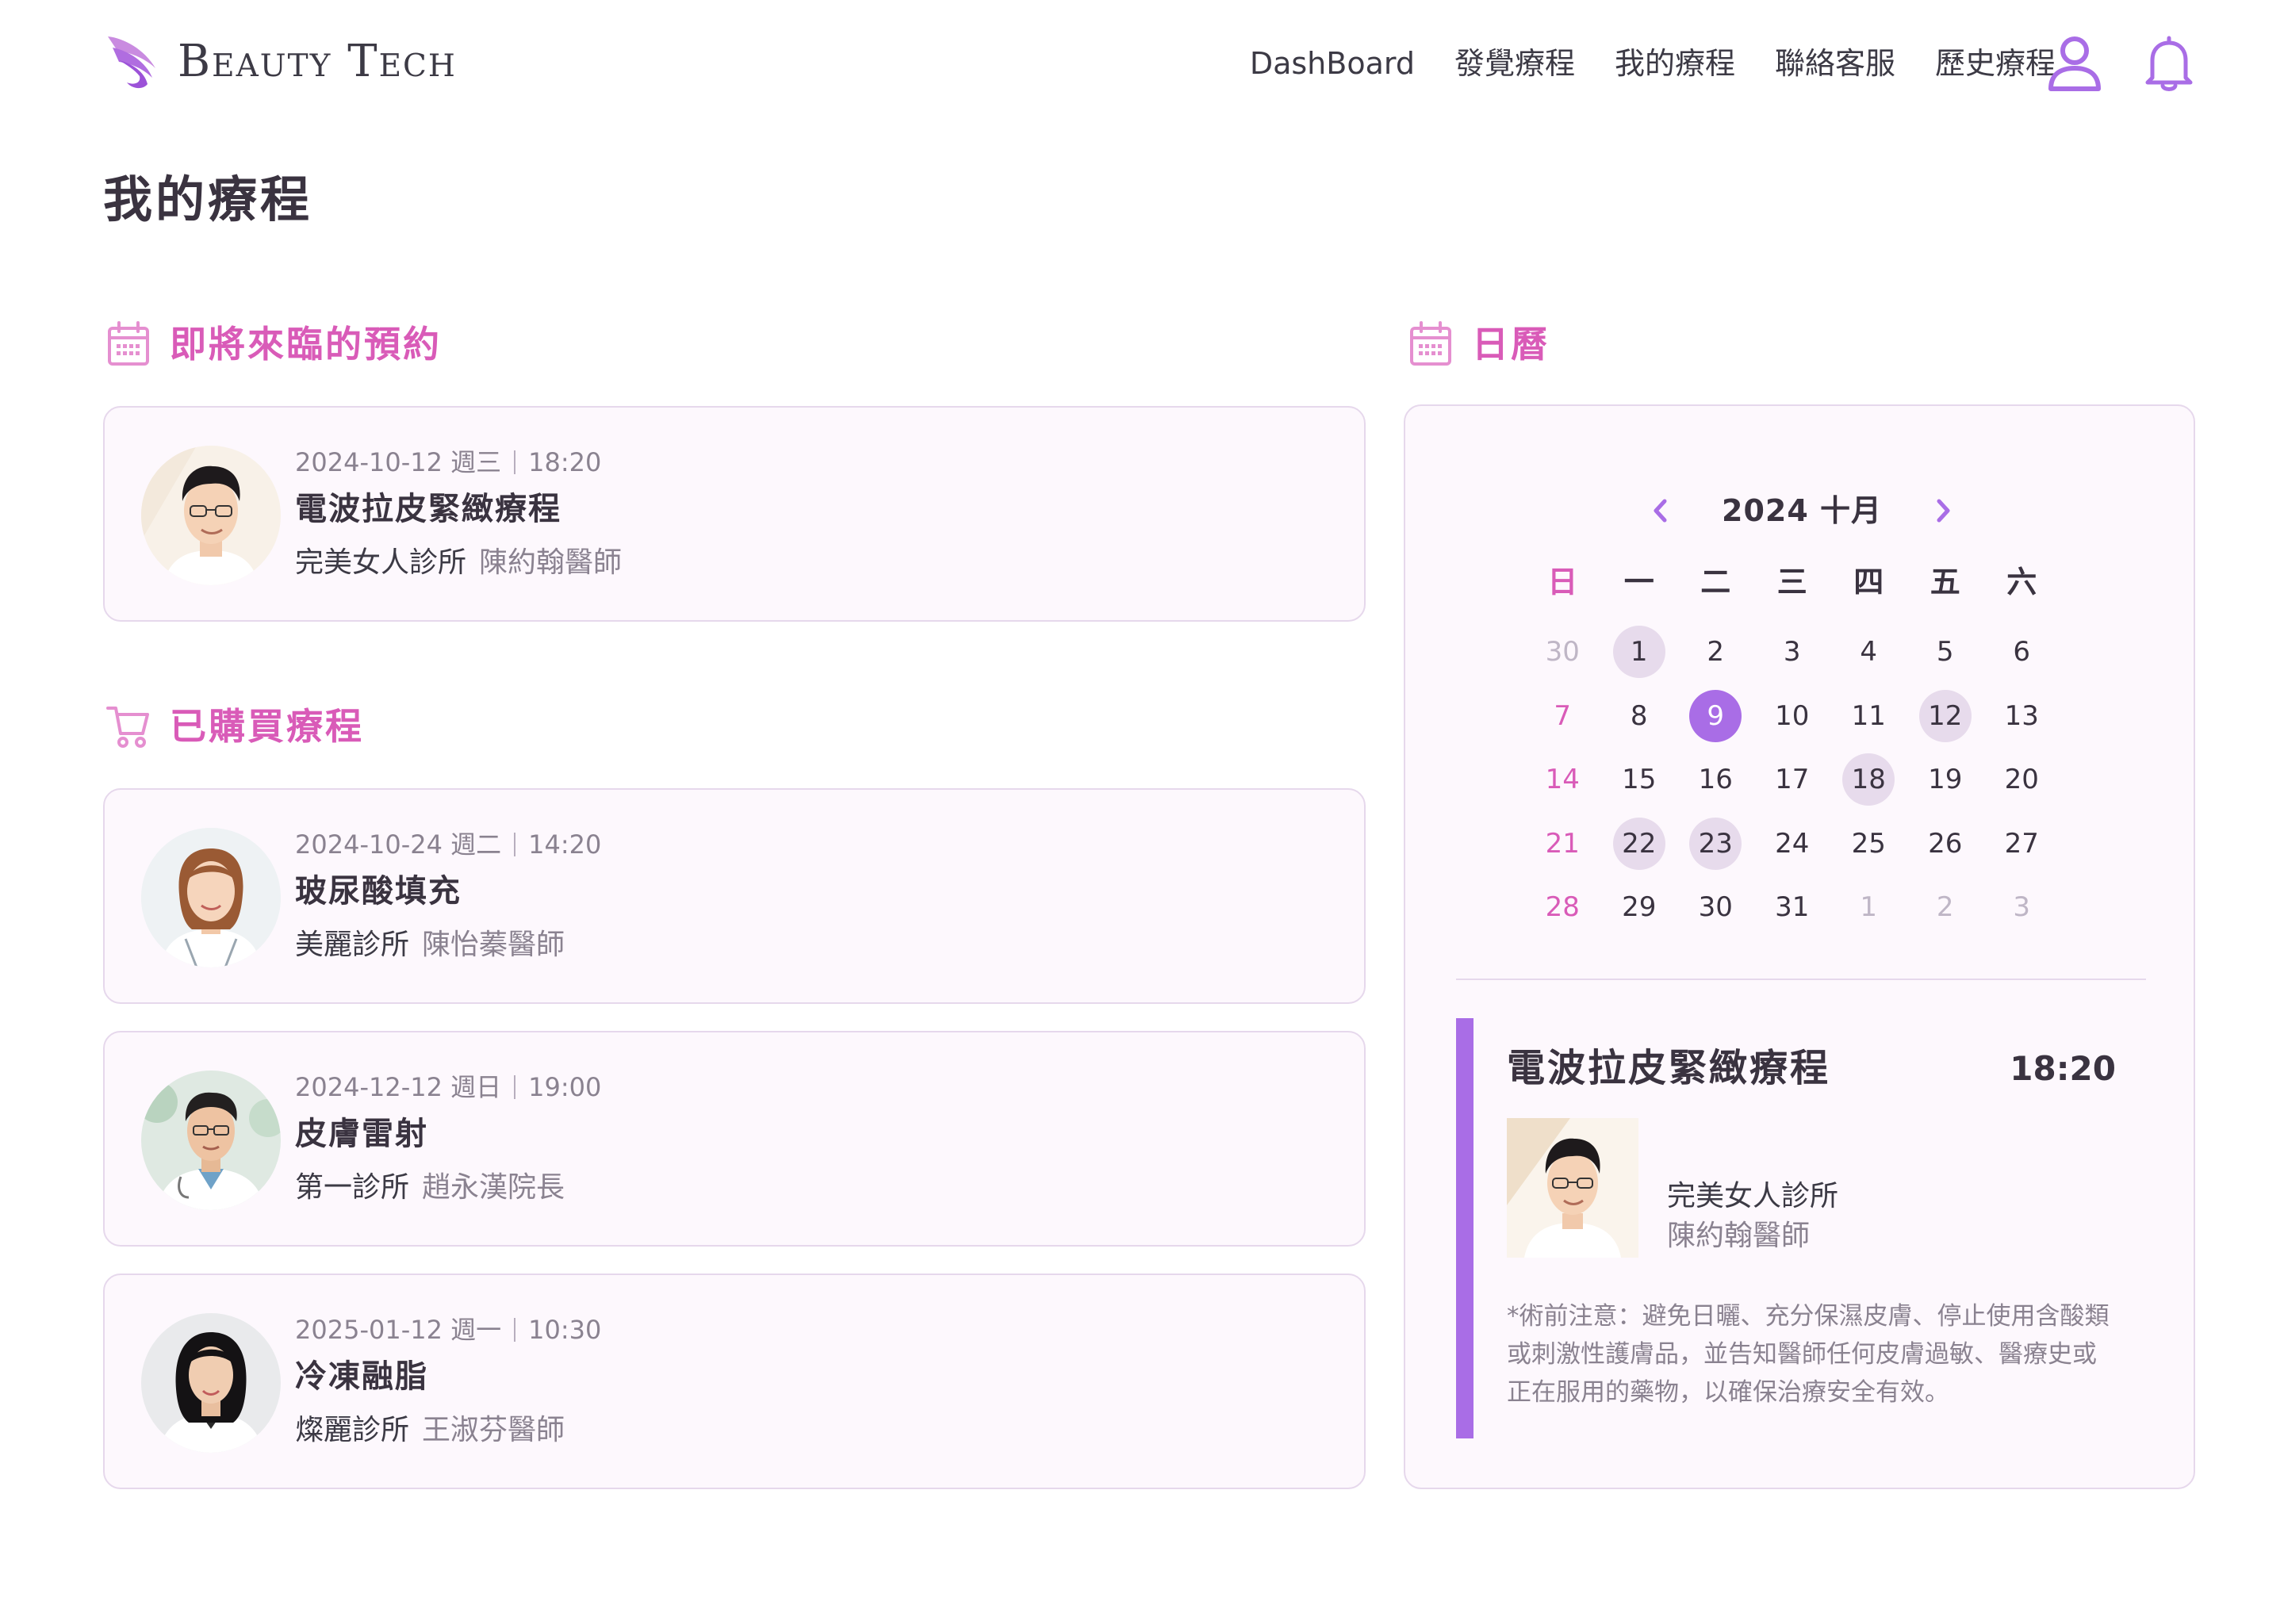  I want to click on month-label: 2024 十月, so click(1802, 510).